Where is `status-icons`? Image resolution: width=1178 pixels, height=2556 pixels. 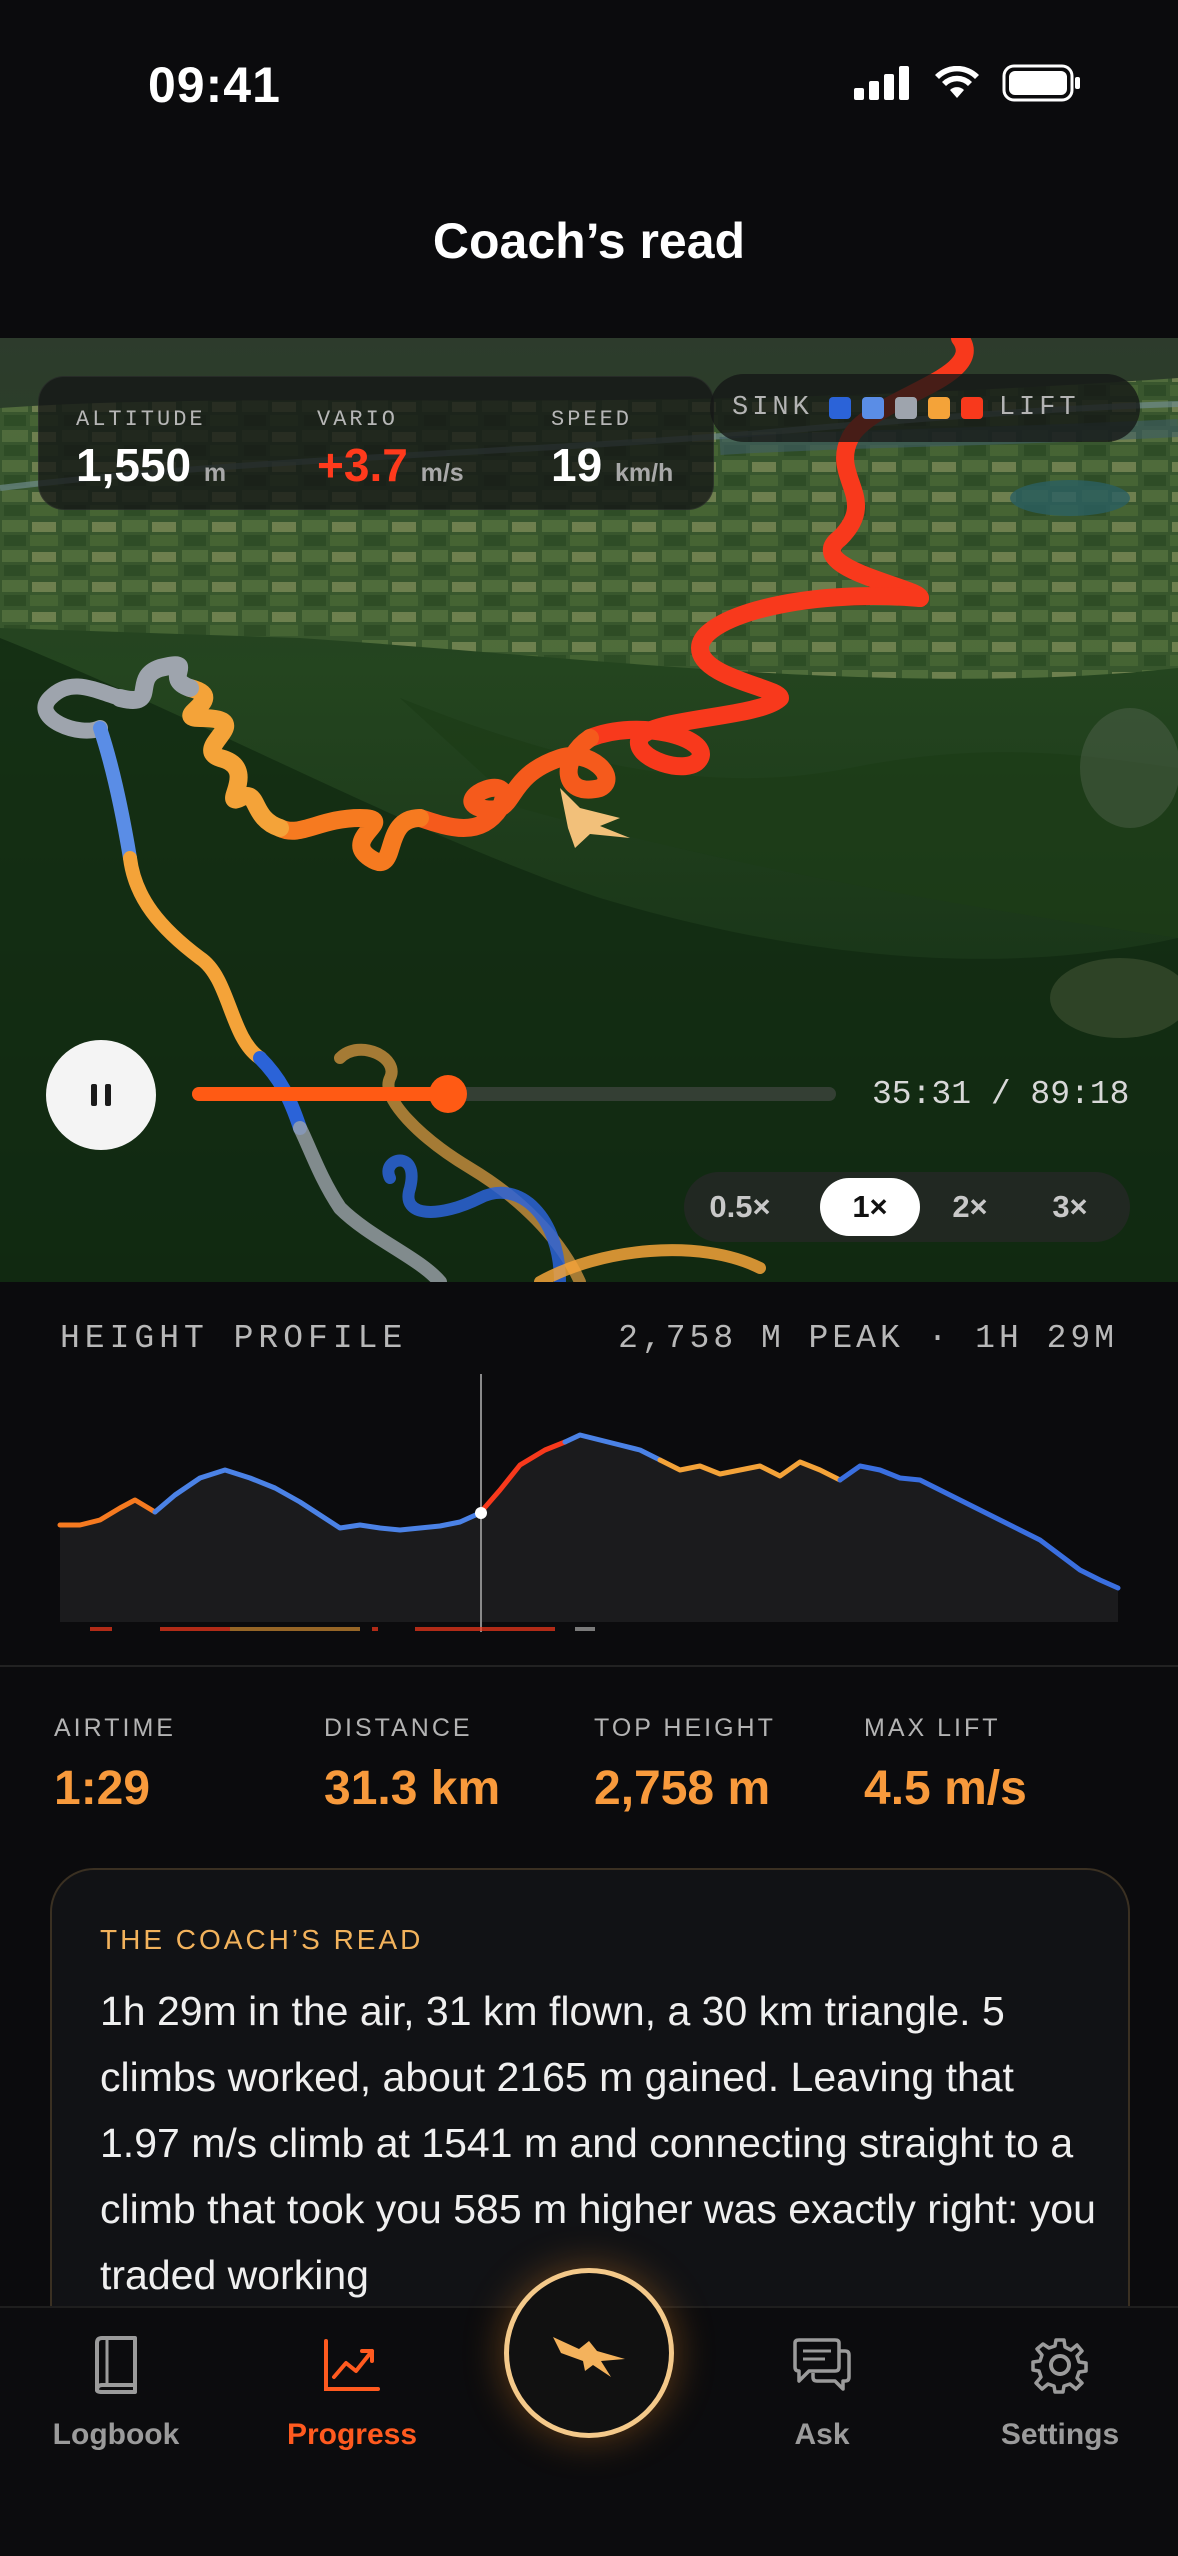 status-icons is located at coordinates (968, 83).